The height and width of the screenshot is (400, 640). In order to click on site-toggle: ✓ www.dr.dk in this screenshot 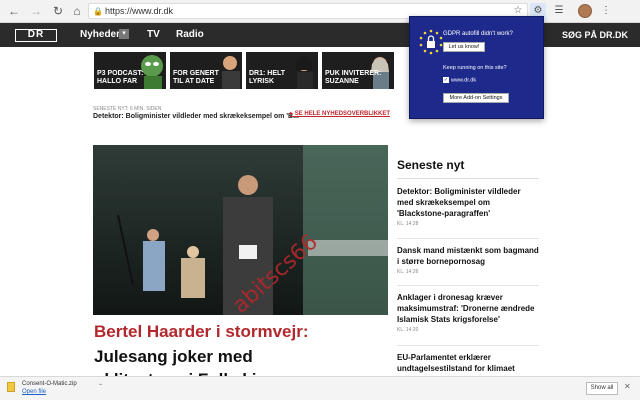, I will do `click(459, 80)`.